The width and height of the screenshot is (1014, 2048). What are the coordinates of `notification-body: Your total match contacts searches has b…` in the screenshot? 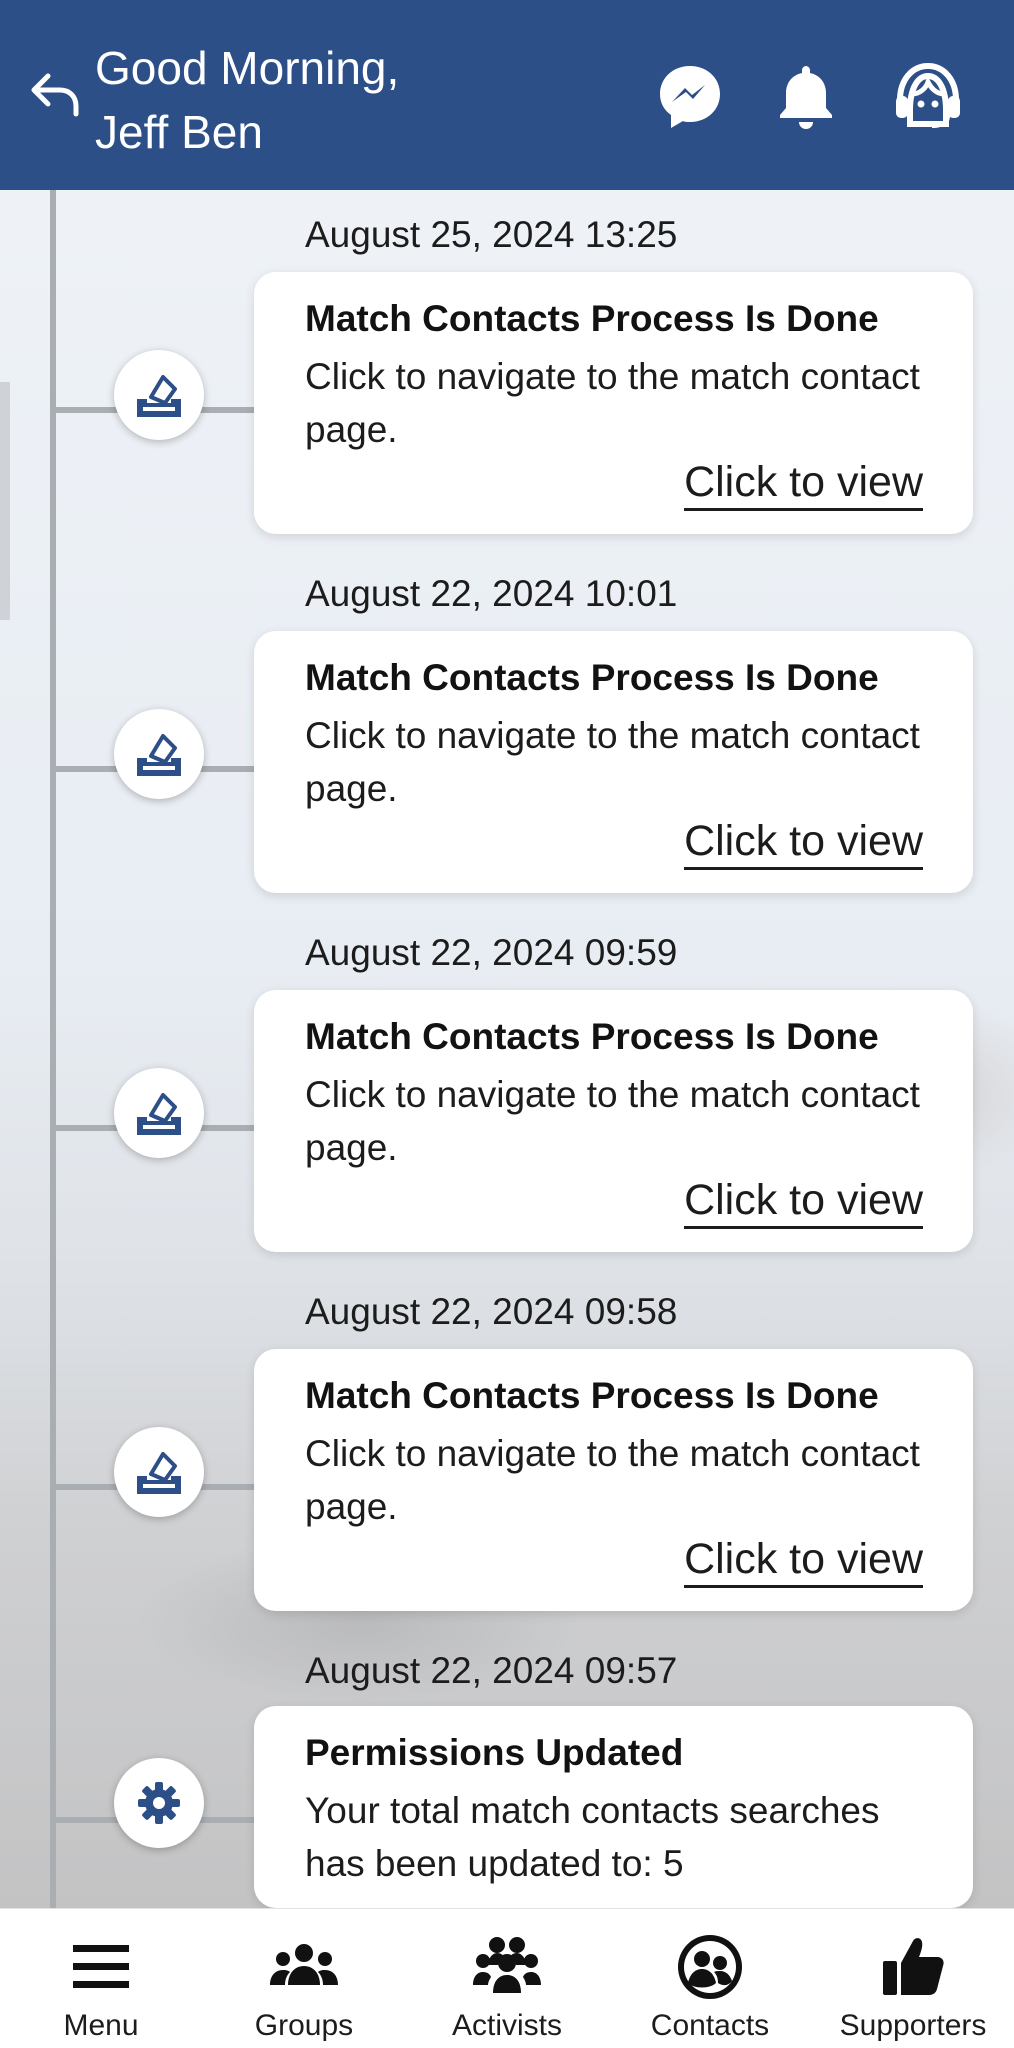 It's located at (592, 1837).